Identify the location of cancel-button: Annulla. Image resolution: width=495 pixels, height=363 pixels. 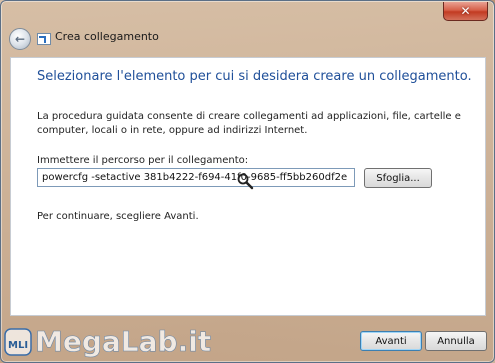
(456, 341).